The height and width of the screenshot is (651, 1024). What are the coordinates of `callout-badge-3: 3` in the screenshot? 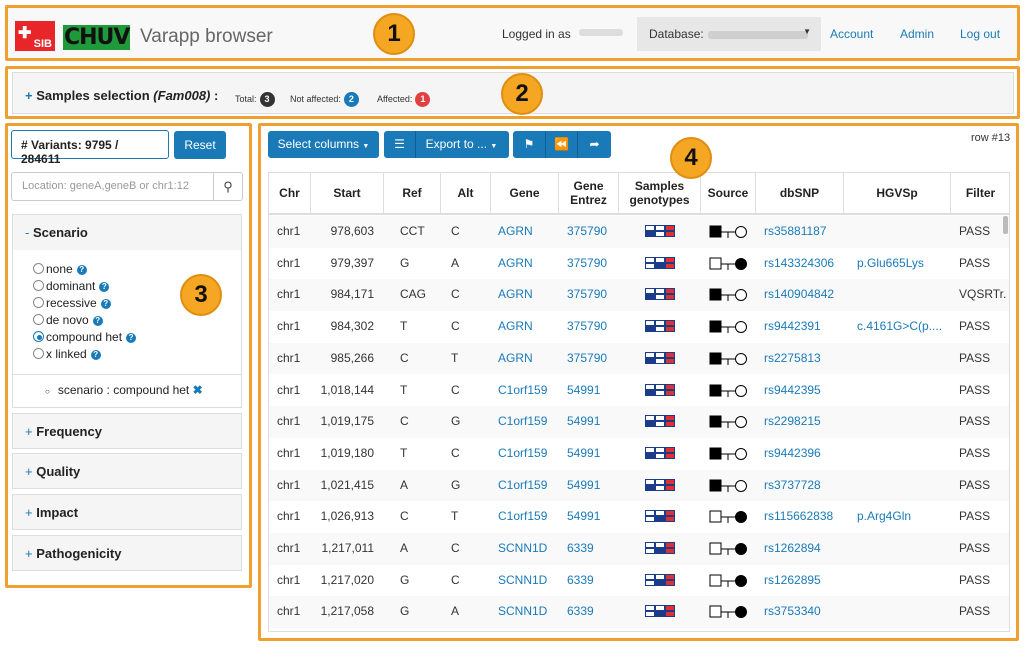 It's located at (201, 295).